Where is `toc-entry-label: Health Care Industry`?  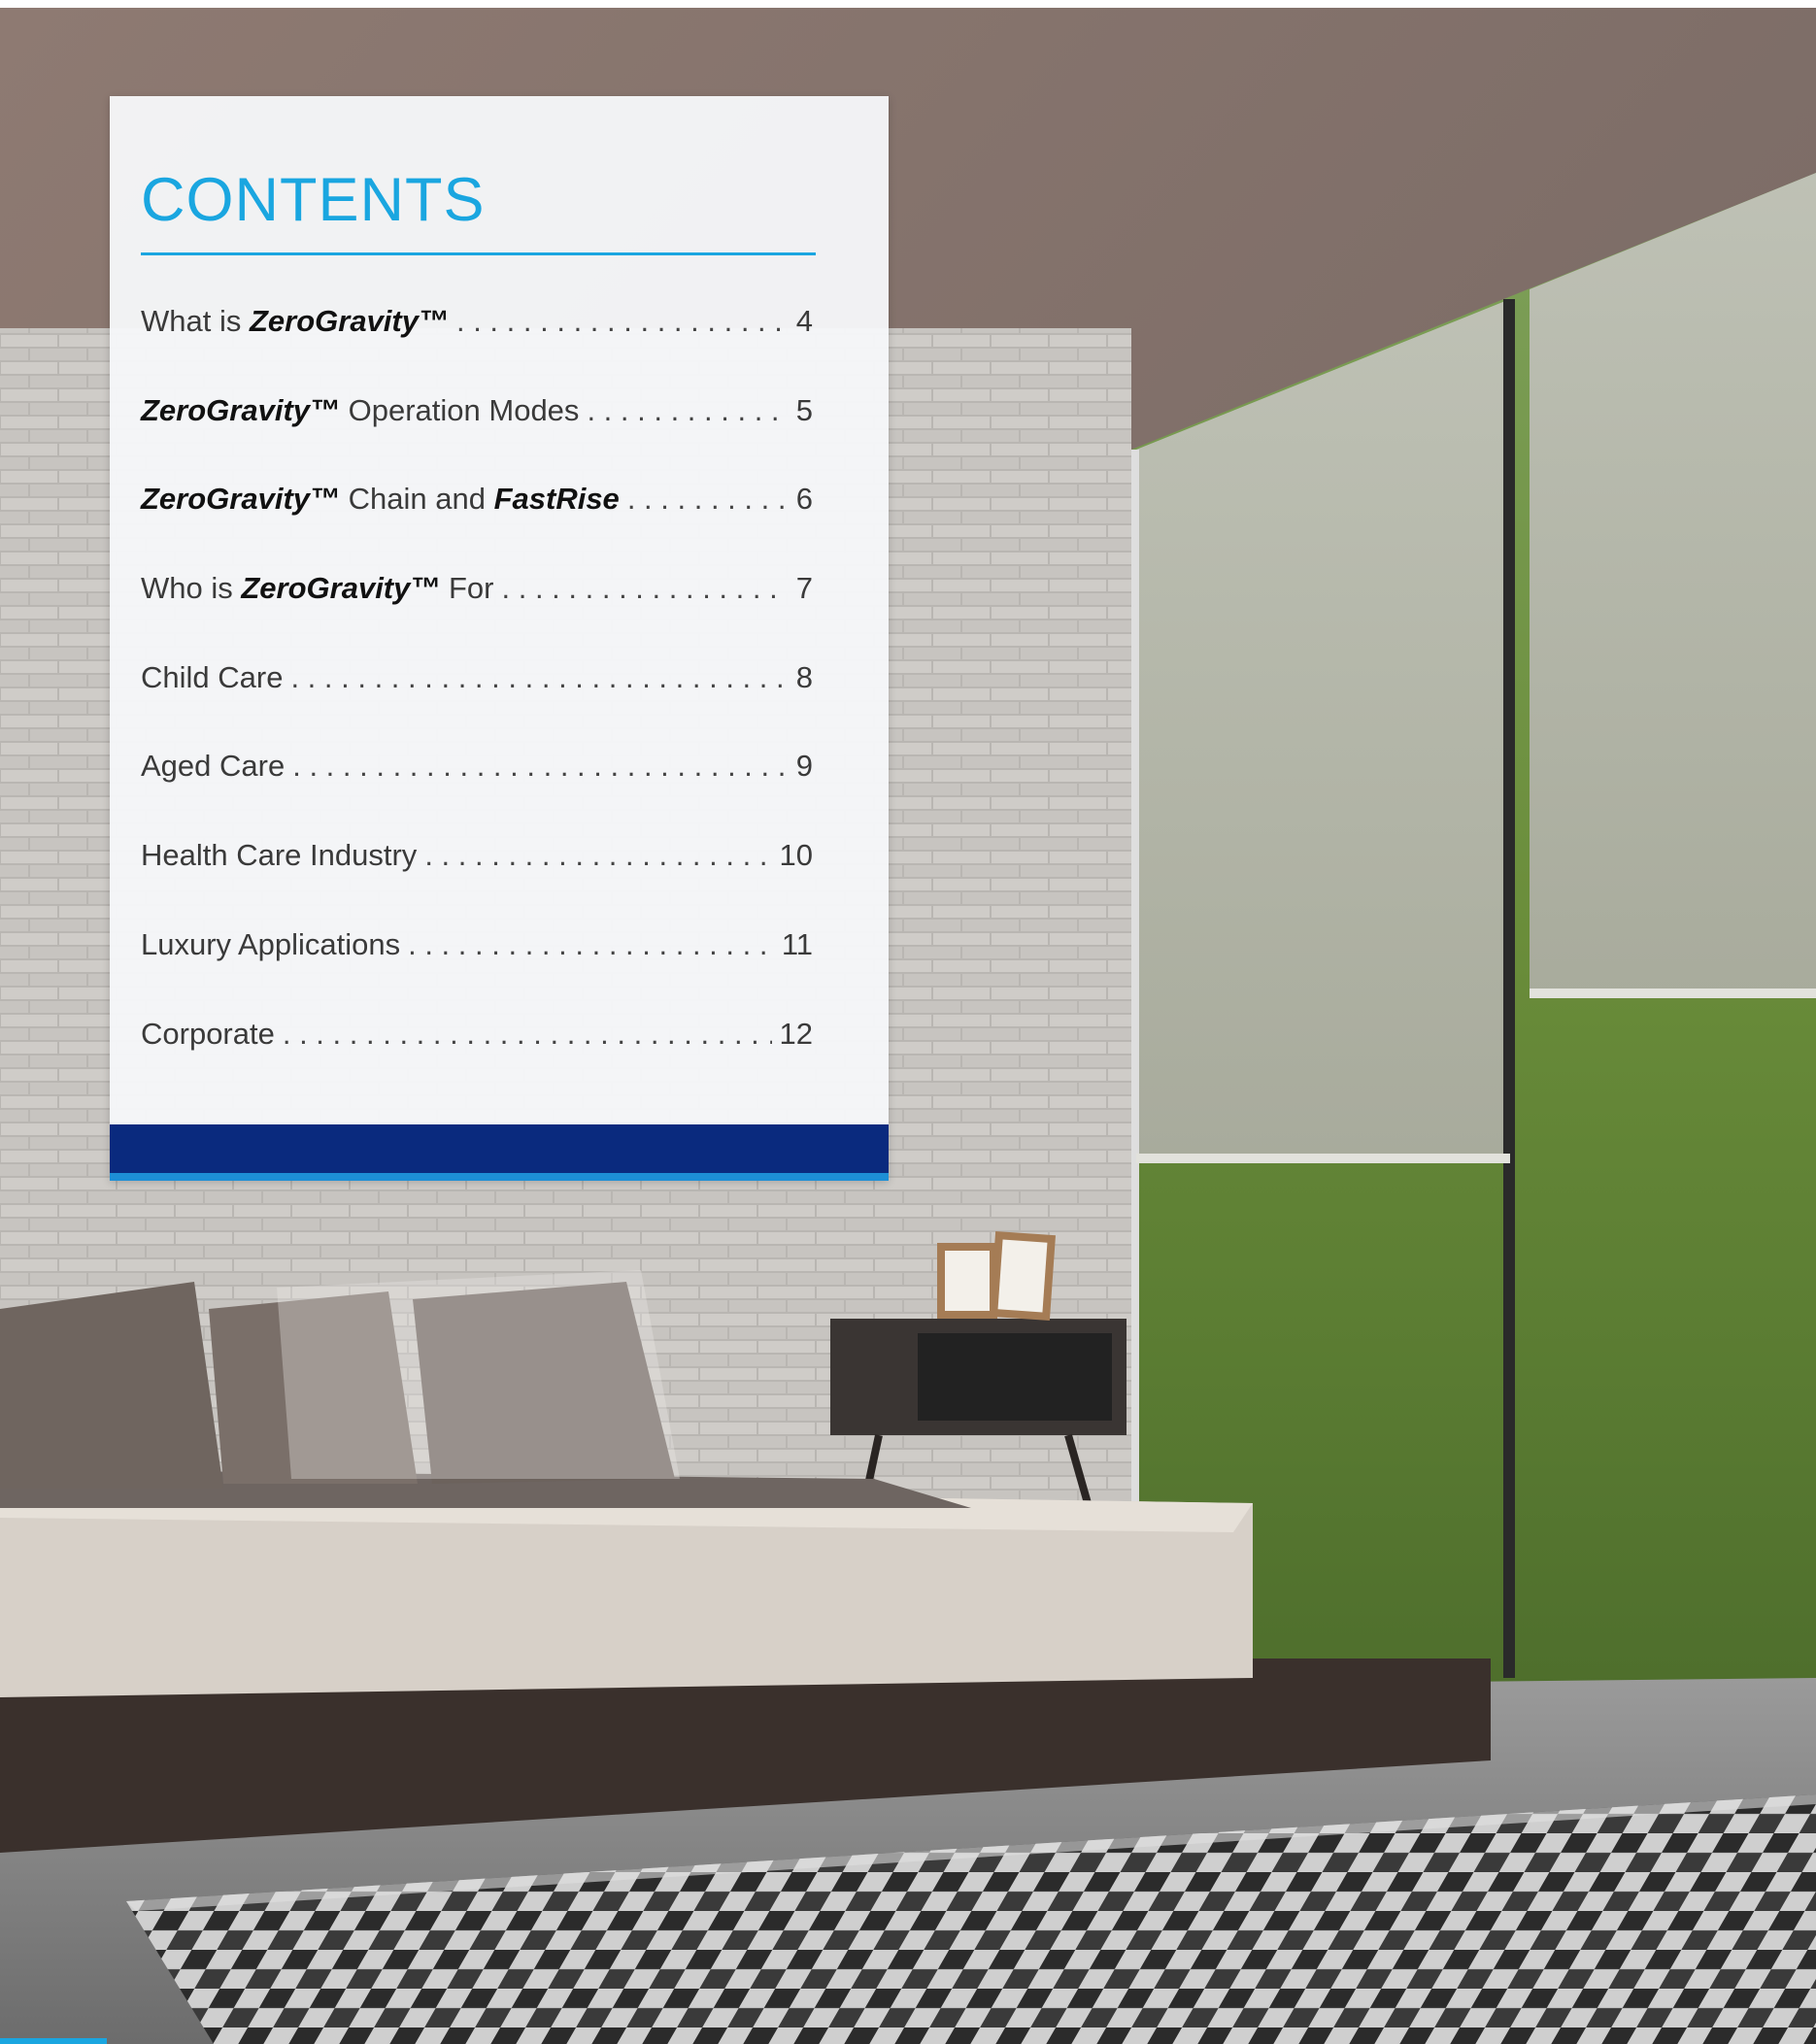 toc-entry-label: Health Care Industry is located at coordinates (279, 855).